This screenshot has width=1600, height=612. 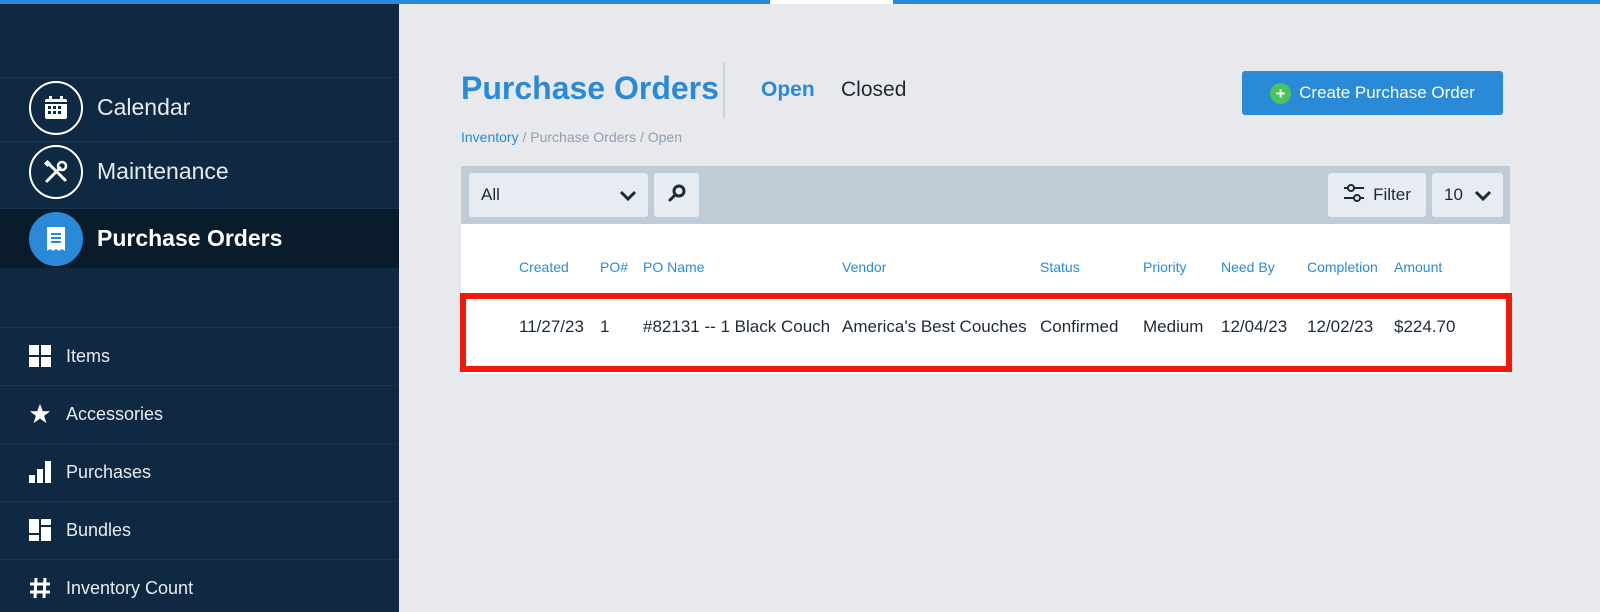 I want to click on page-title: Purchase Orders, so click(x=590, y=88).